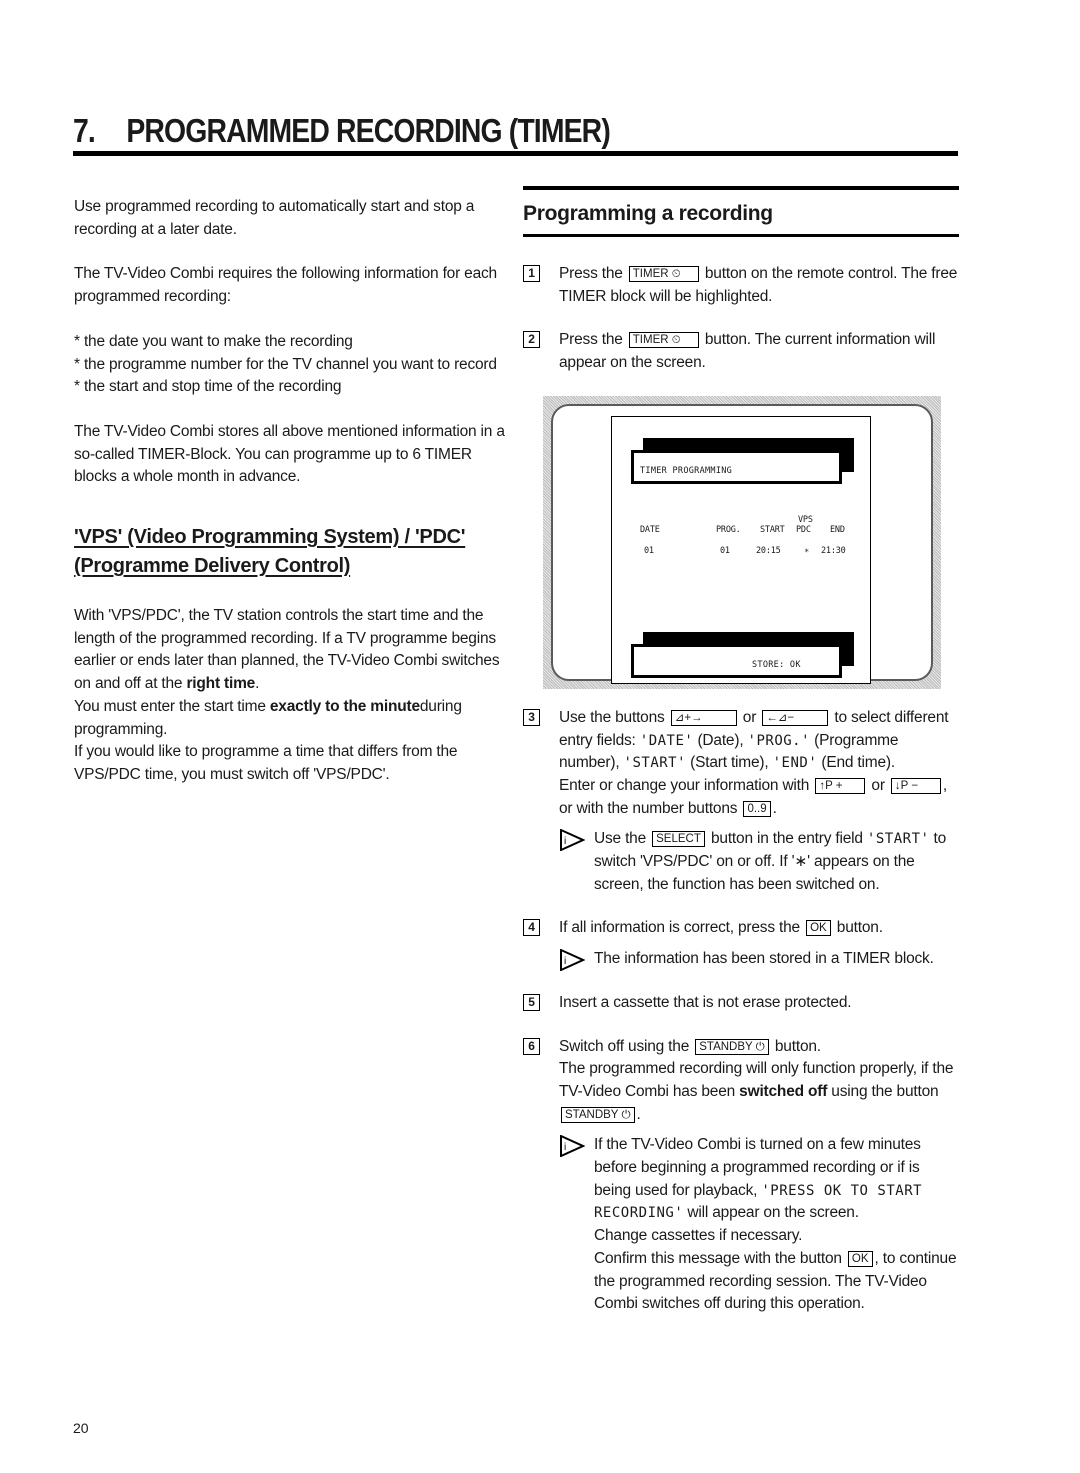 The image size is (1080, 1473). I want to click on number-keys: 0..9, so click(757, 808).